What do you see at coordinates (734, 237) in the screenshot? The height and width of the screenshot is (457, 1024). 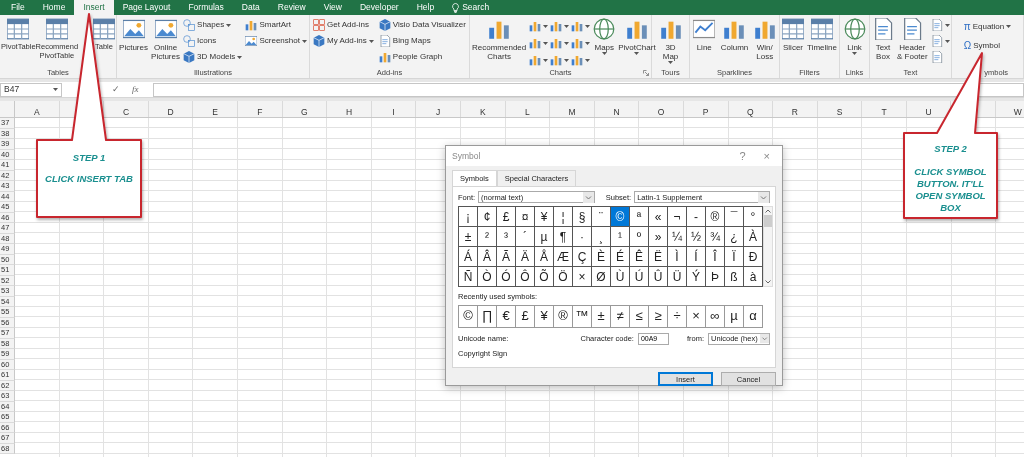 I see `symbol-cell: ¿` at bounding box center [734, 237].